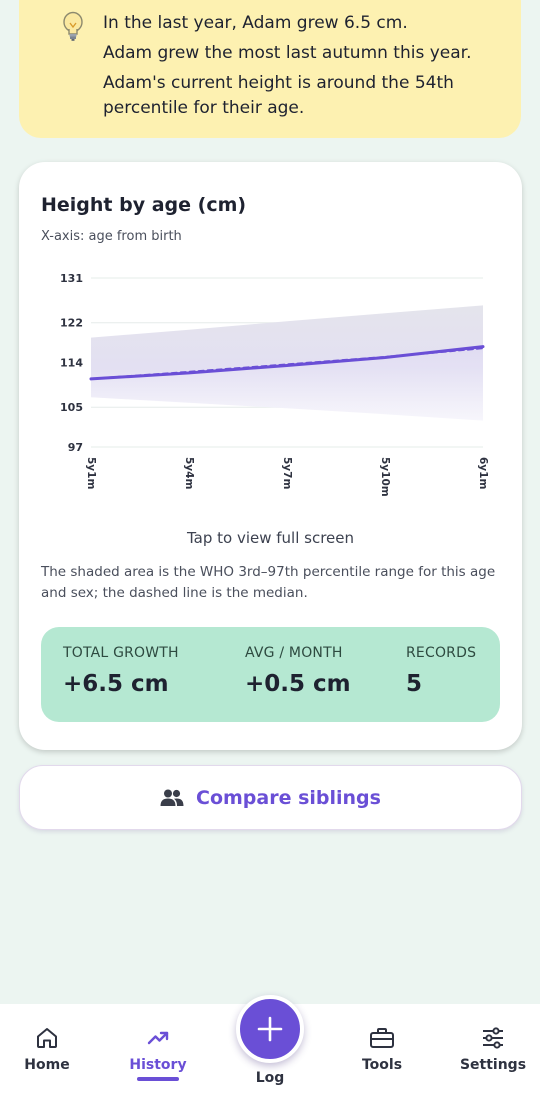  What do you see at coordinates (71, 278) in the screenshot?
I see `y-tick-label: 131` at bounding box center [71, 278].